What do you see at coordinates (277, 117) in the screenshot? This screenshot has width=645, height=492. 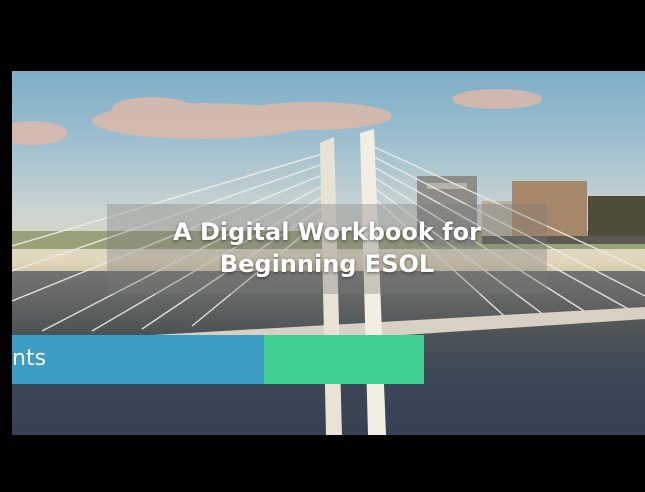 I see `clouds` at bounding box center [277, 117].